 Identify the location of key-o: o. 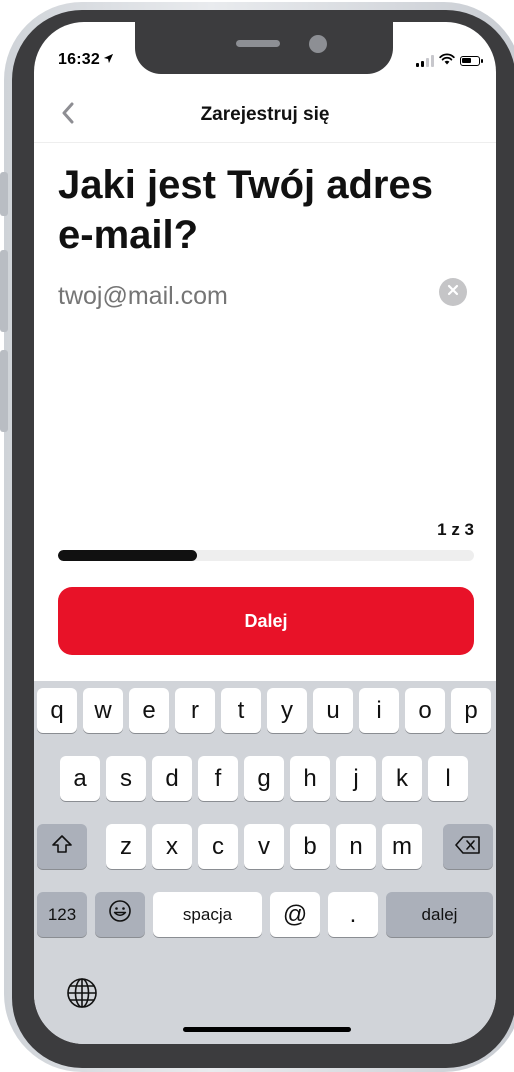
(425, 710).